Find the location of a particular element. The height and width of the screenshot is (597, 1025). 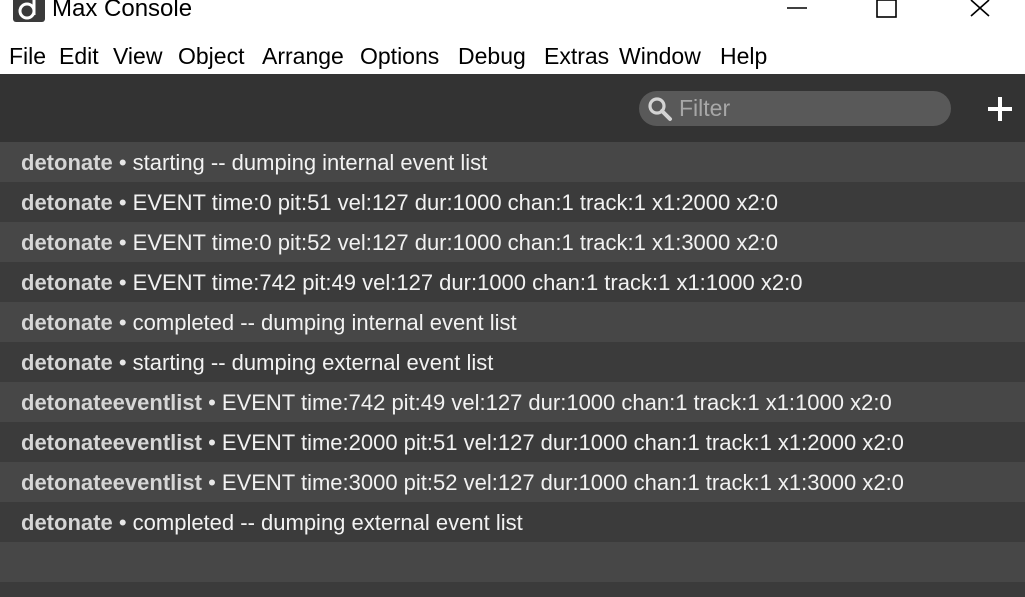

log-message: starting -- dumping internal event list is located at coordinates (310, 162).